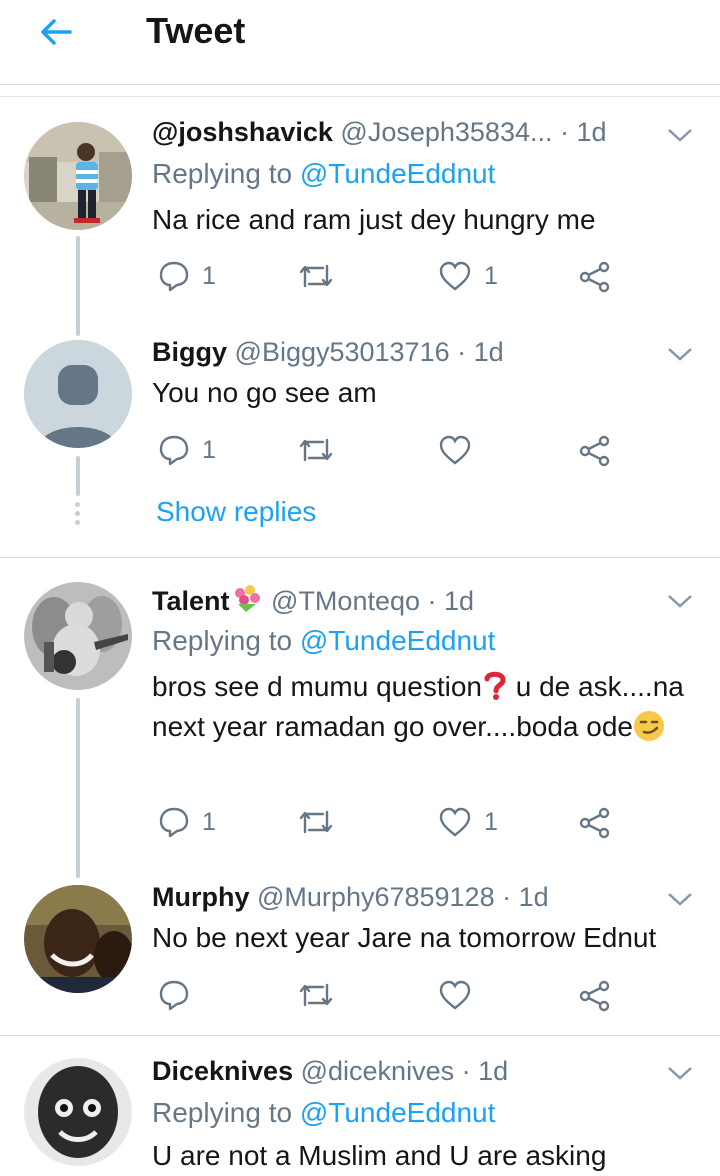  Describe the element at coordinates (236, 512) in the screenshot. I see `show-replies-link: Show replies` at that location.